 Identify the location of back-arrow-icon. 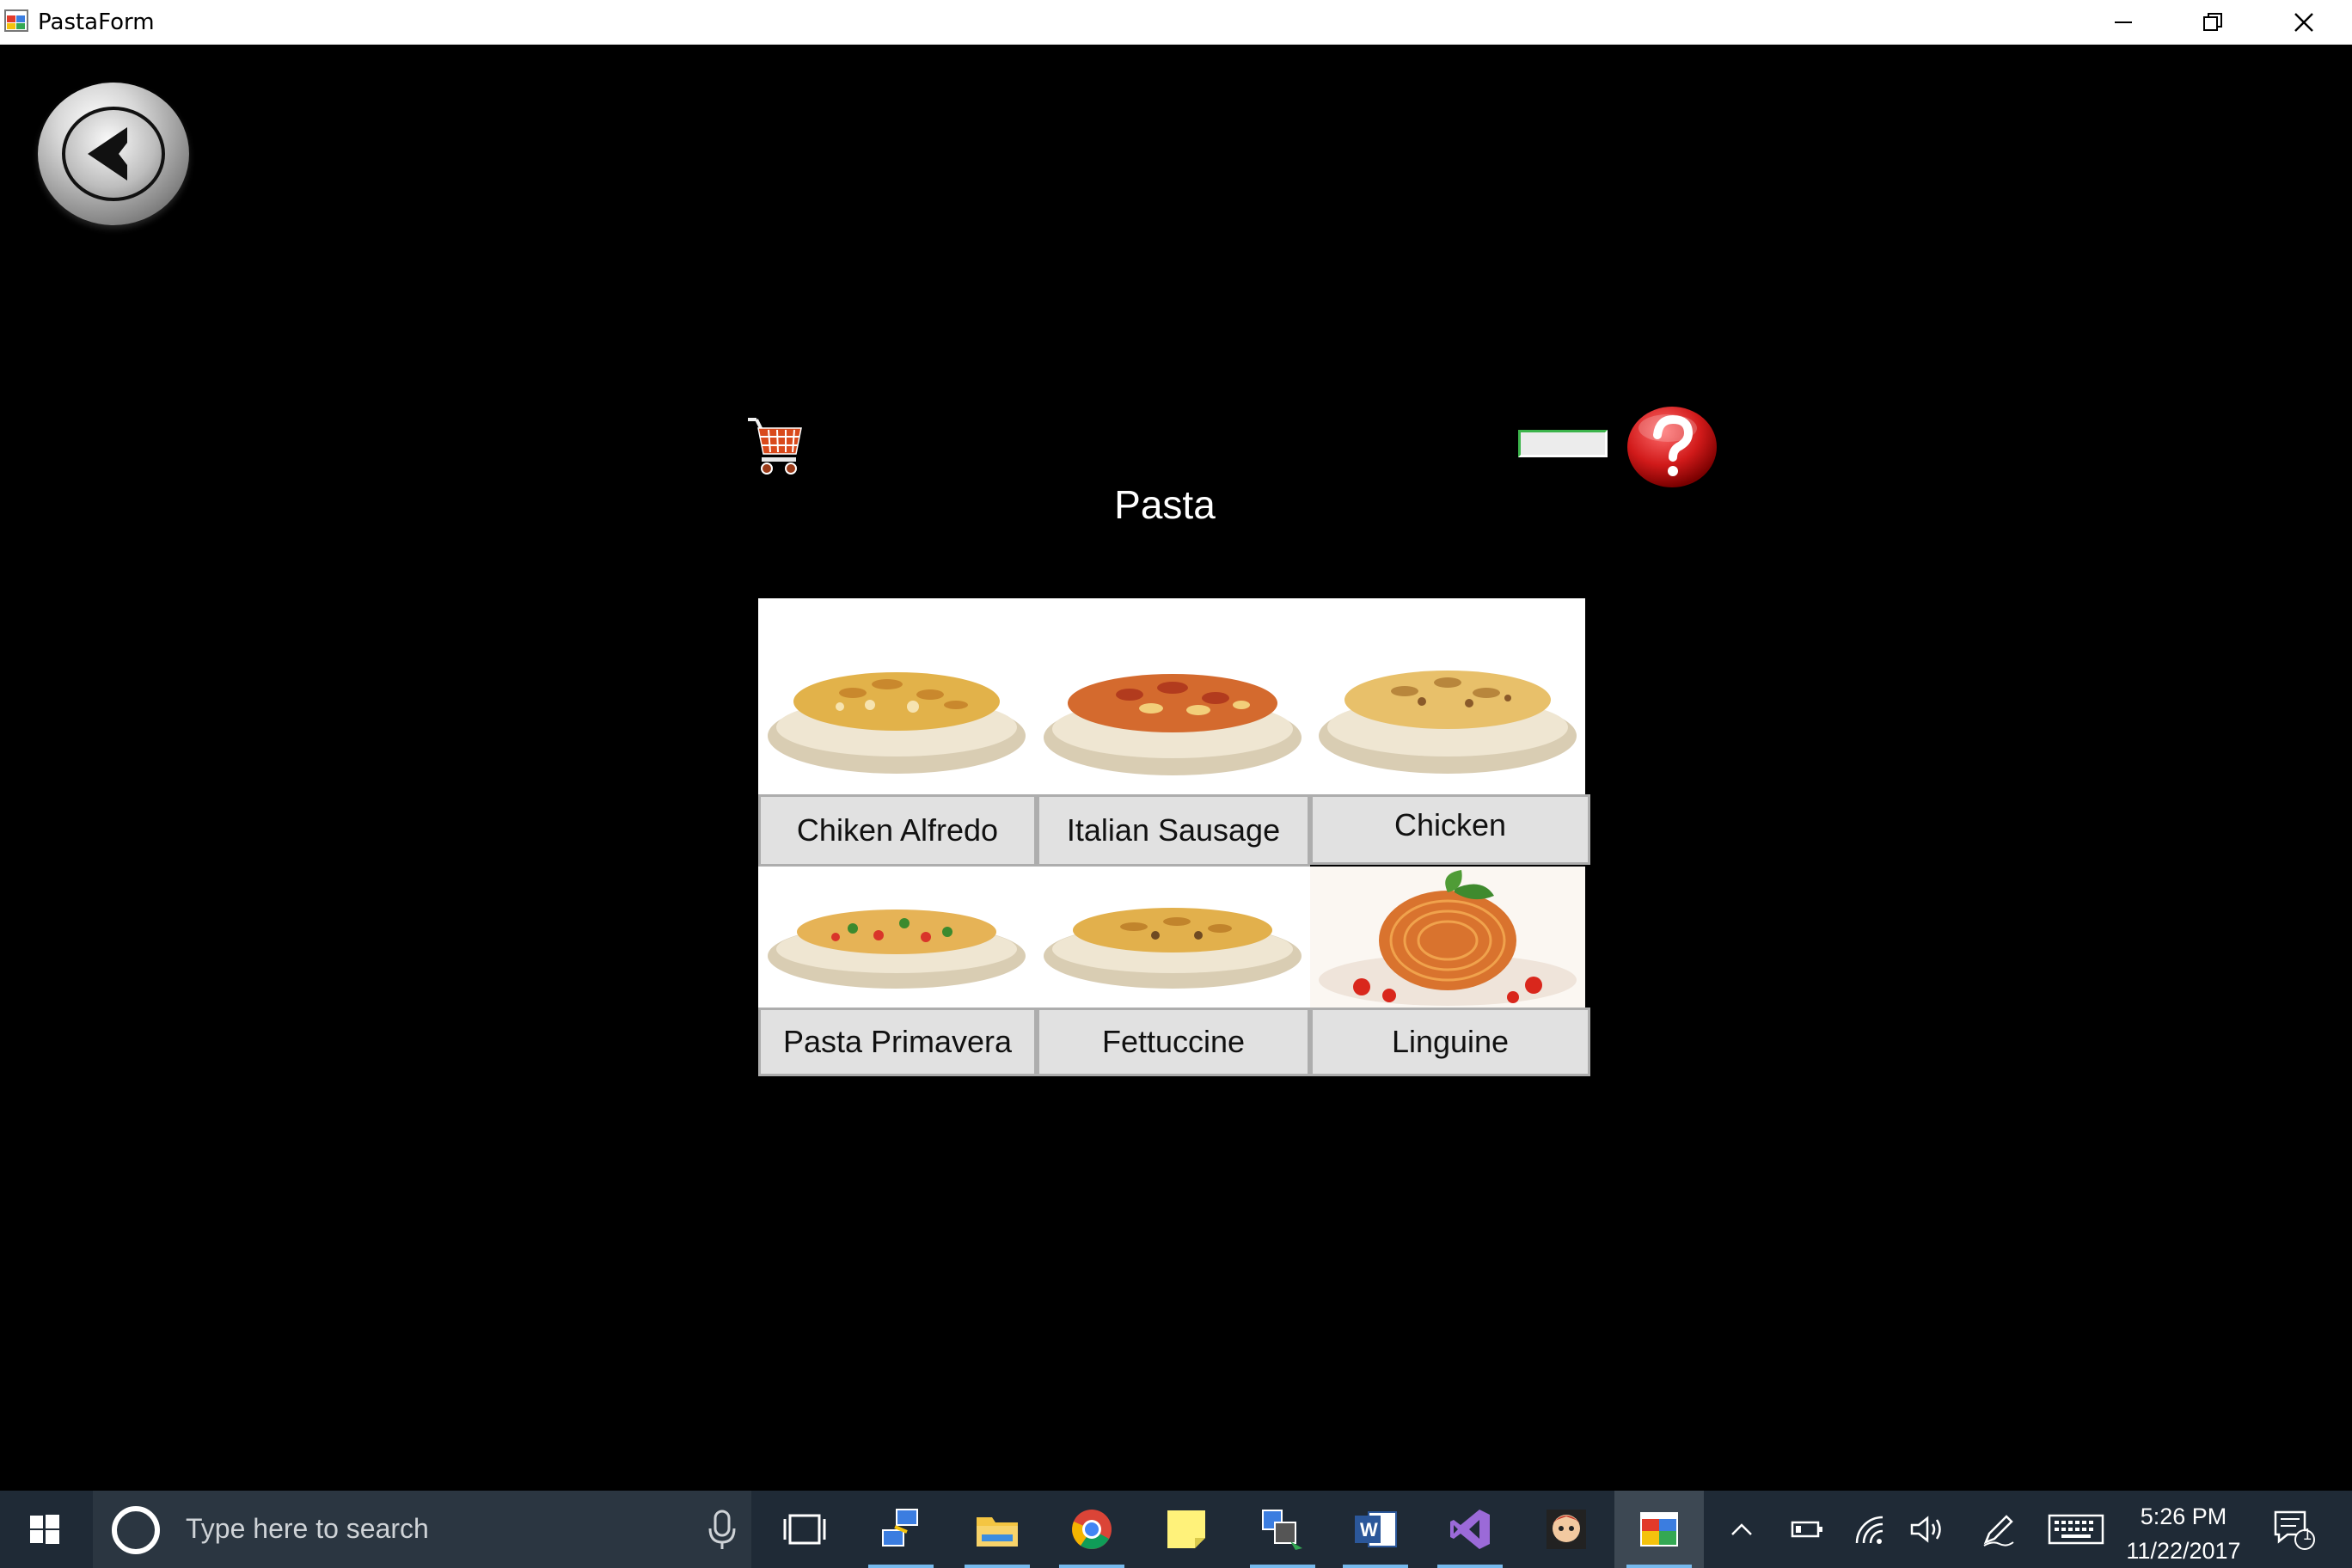
(113, 154).